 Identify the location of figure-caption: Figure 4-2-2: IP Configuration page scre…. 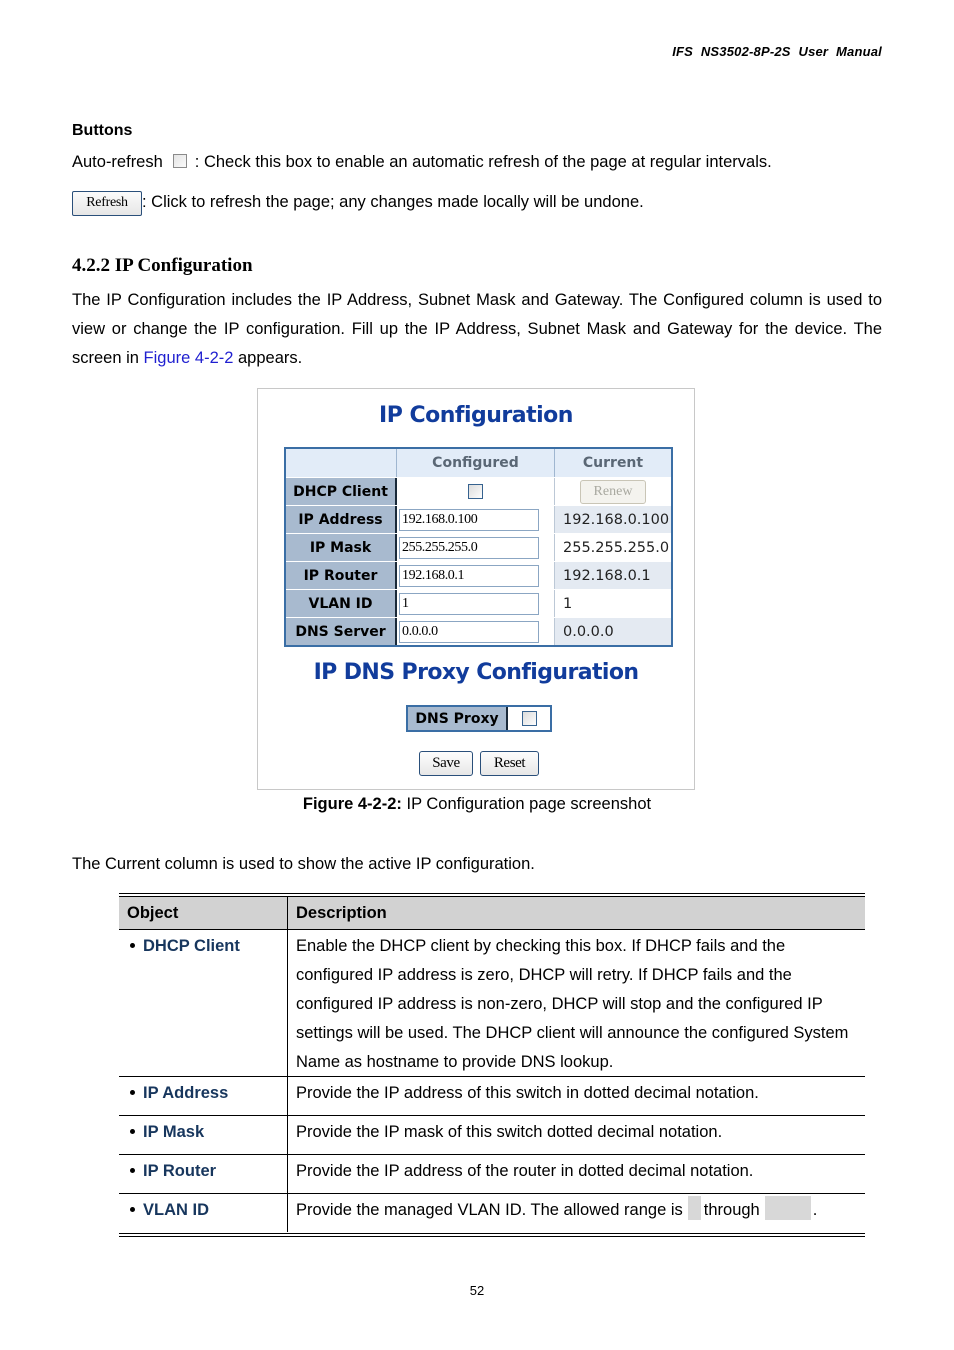
(477, 804).